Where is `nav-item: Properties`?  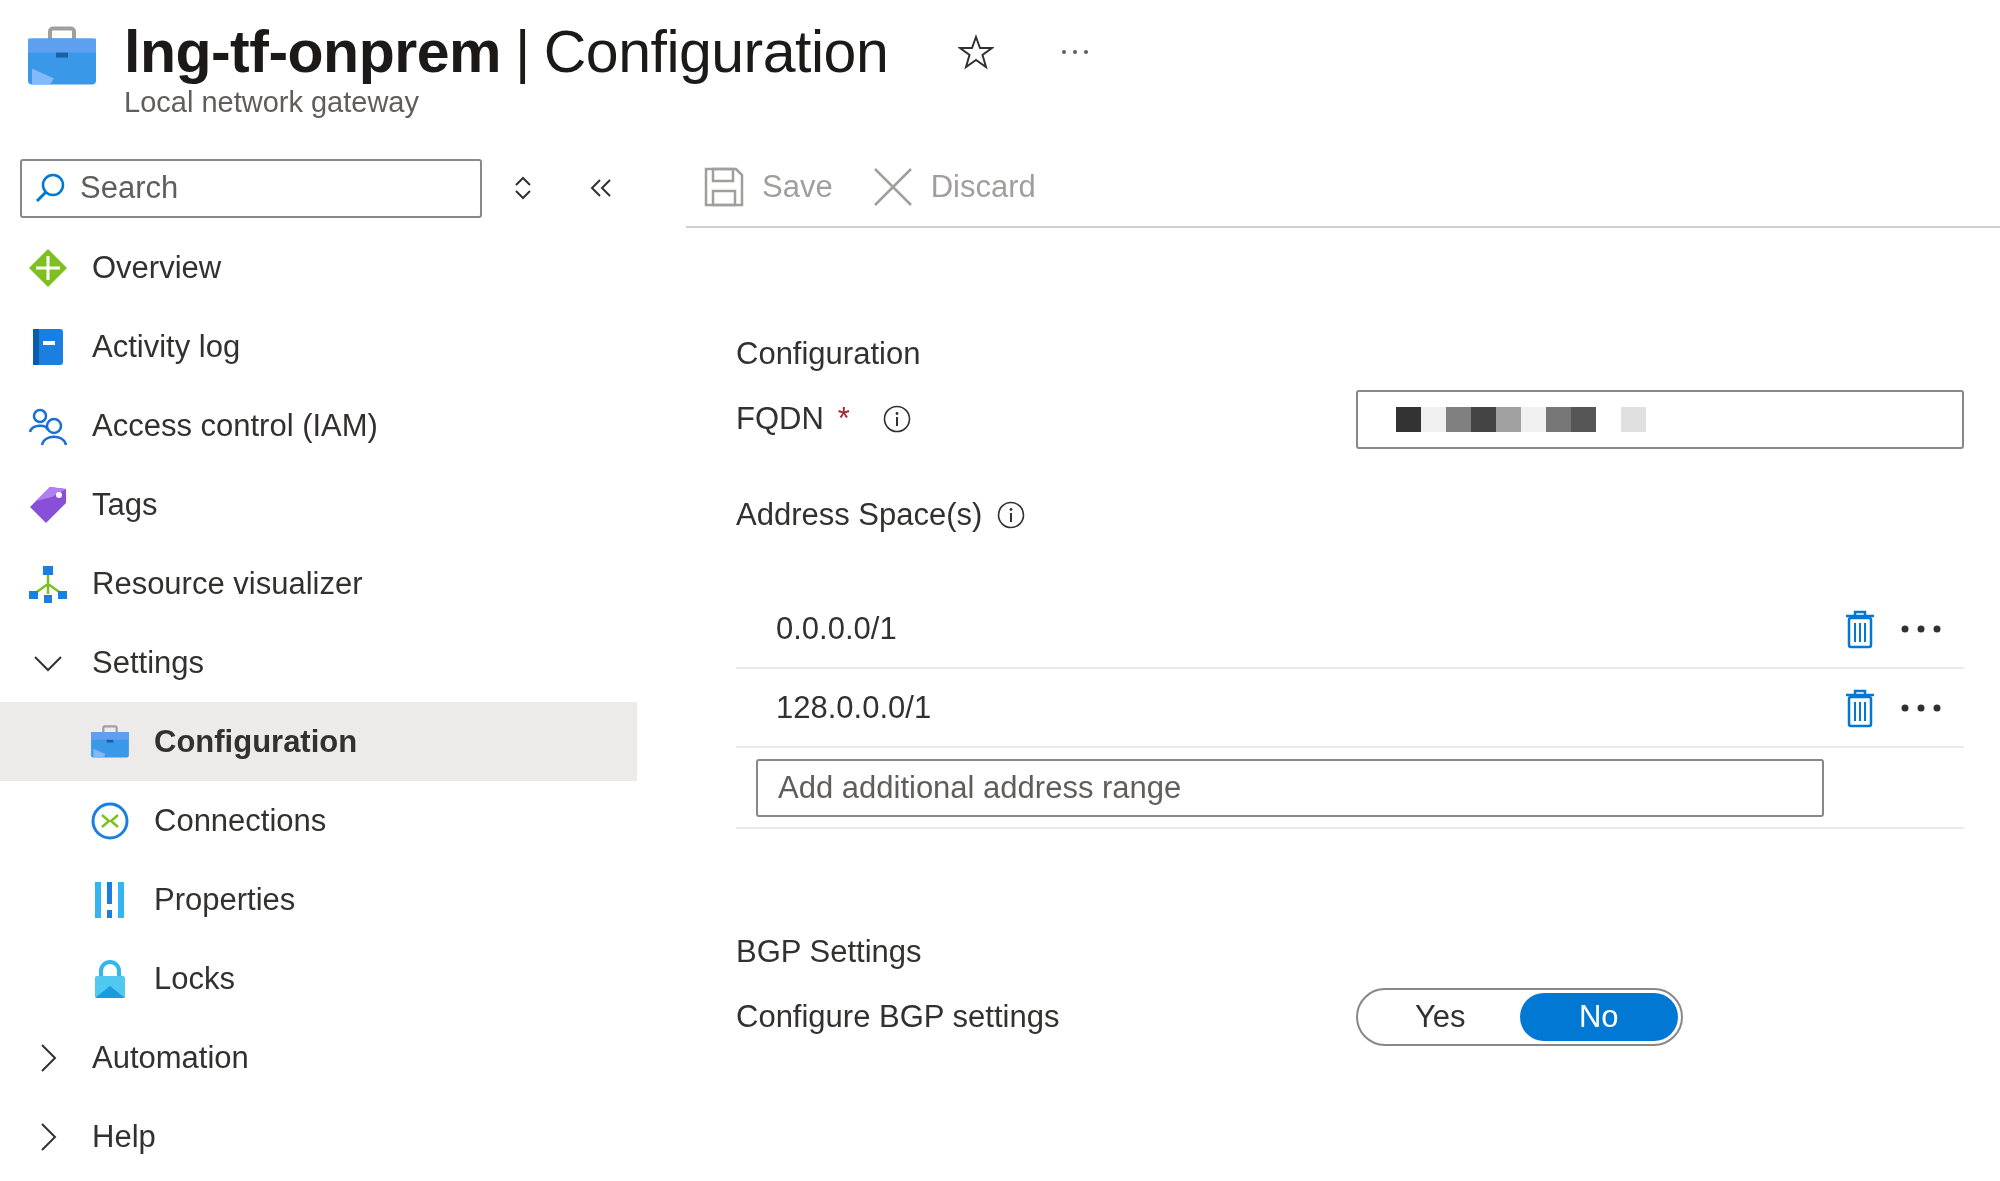 nav-item: Properties is located at coordinates (318, 899).